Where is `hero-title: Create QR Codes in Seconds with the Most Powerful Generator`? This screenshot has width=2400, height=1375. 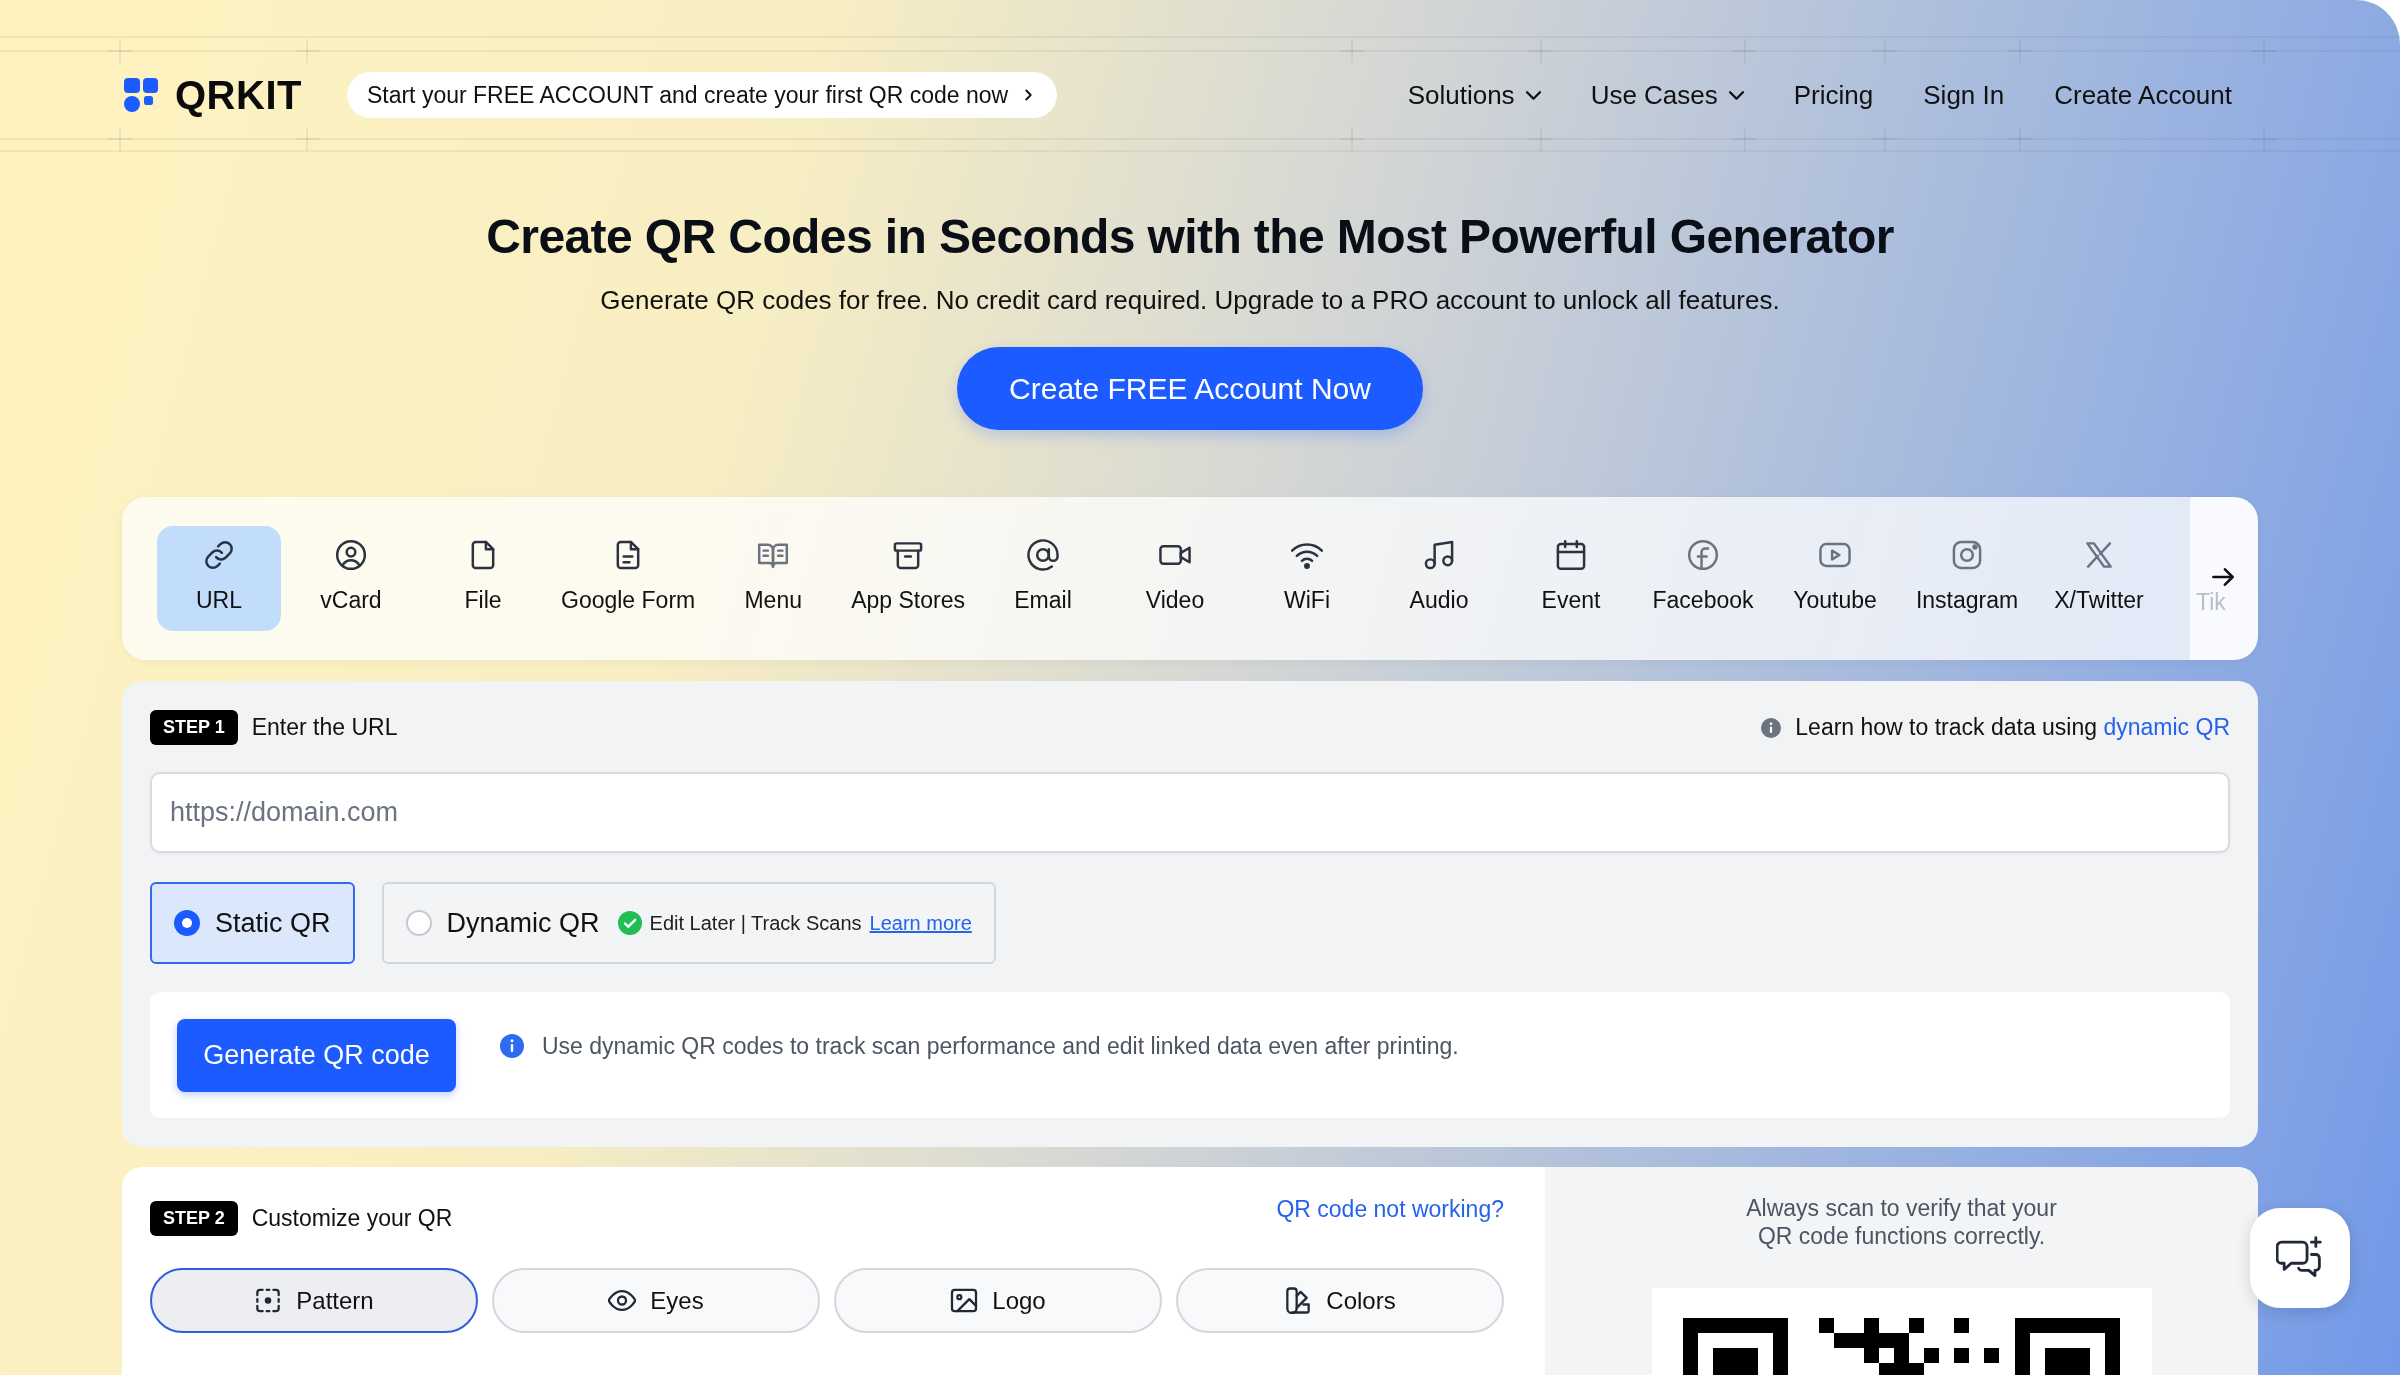
hero-title: Create QR Codes in Seconds with the Most Powerful Generator is located at coordinates (1190, 237).